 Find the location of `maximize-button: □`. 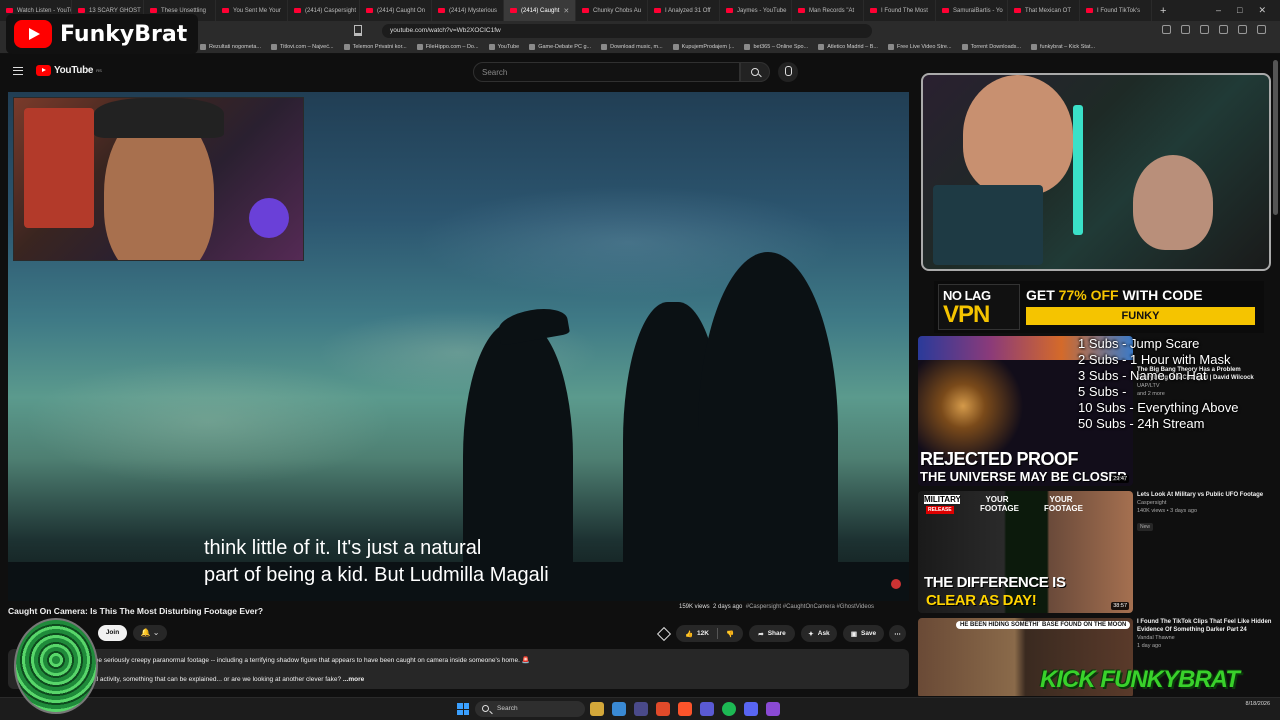

maximize-button: □ is located at coordinates (1239, 10).